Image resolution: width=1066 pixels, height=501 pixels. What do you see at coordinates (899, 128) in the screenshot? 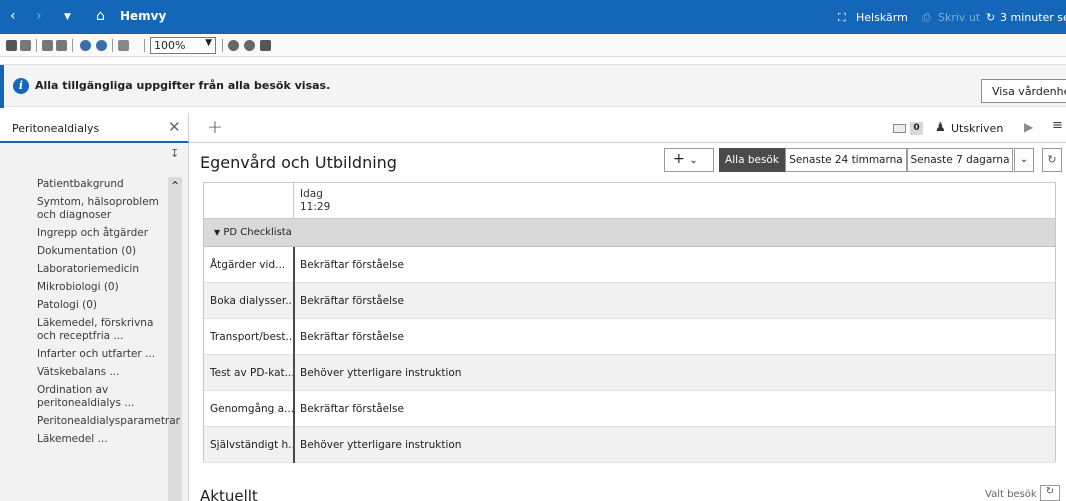
I see `mail-icon` at bounding box center [899, 128].